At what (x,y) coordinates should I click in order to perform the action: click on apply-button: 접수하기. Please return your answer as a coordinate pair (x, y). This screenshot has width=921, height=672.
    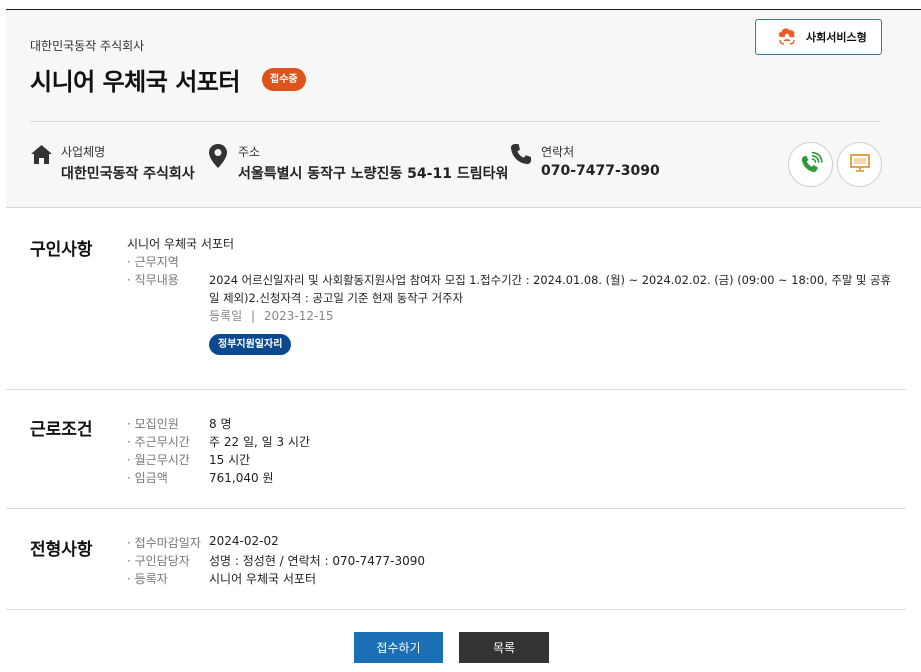
    Looking at the image, I should click on (398, 647).